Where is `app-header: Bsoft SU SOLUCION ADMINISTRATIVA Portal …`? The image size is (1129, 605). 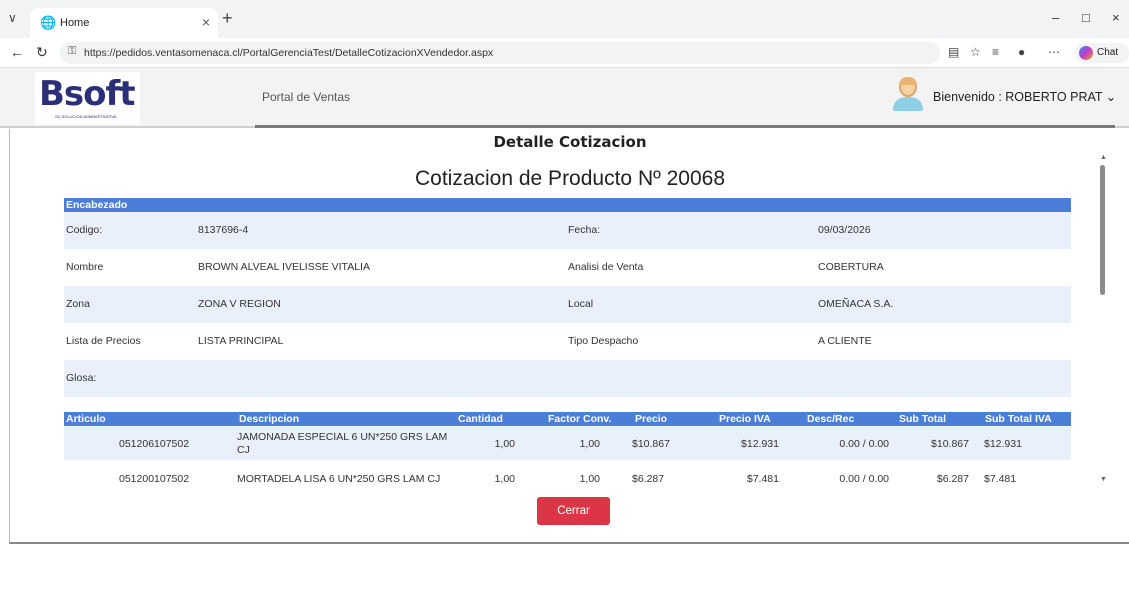
app-header: Bsoft SU SOLUCION ADMINISTRATIVA Portal … is located at coordinates (564, 98).